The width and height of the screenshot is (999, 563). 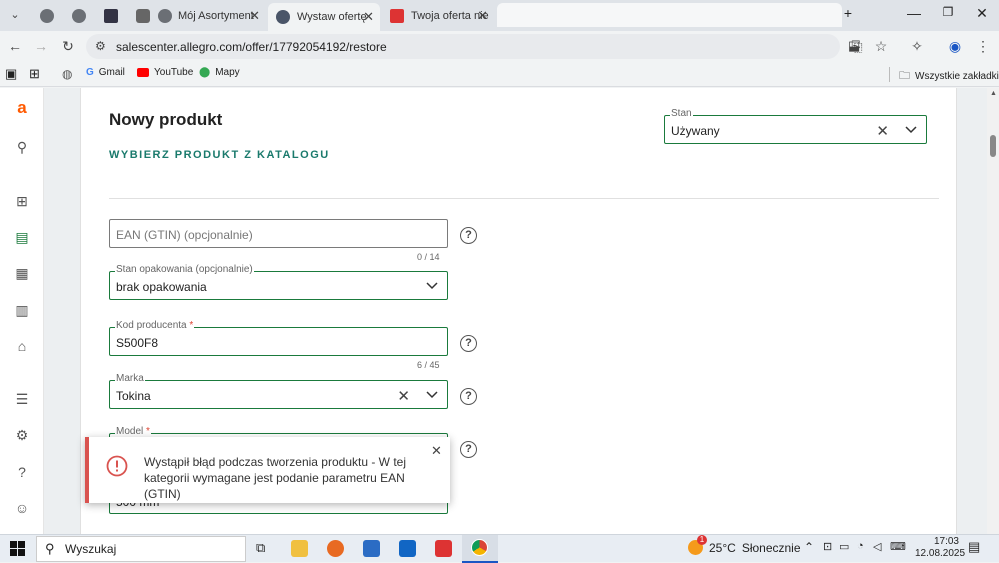 What do you see at coordinates (22, 237) in the screenshot?
I see `offers-icon: ▤` at bounding box center [22, 237].